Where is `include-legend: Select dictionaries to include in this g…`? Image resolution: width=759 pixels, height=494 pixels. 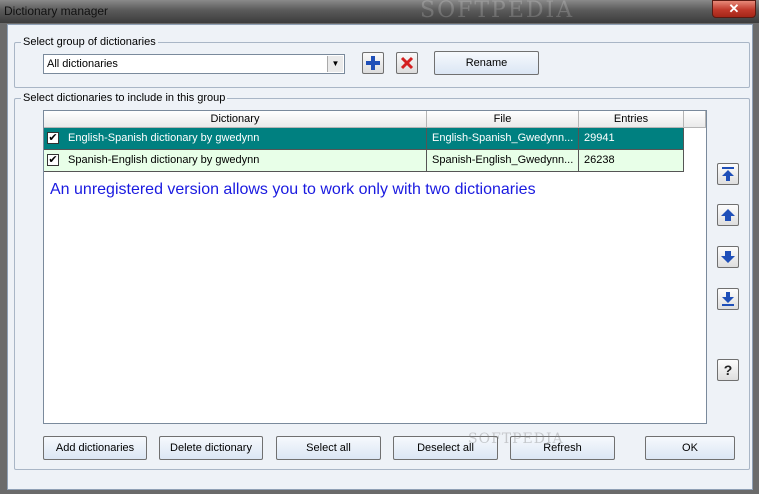 include-legend: Select dictionaries to include in this g… is located at coordinates (124, 98).